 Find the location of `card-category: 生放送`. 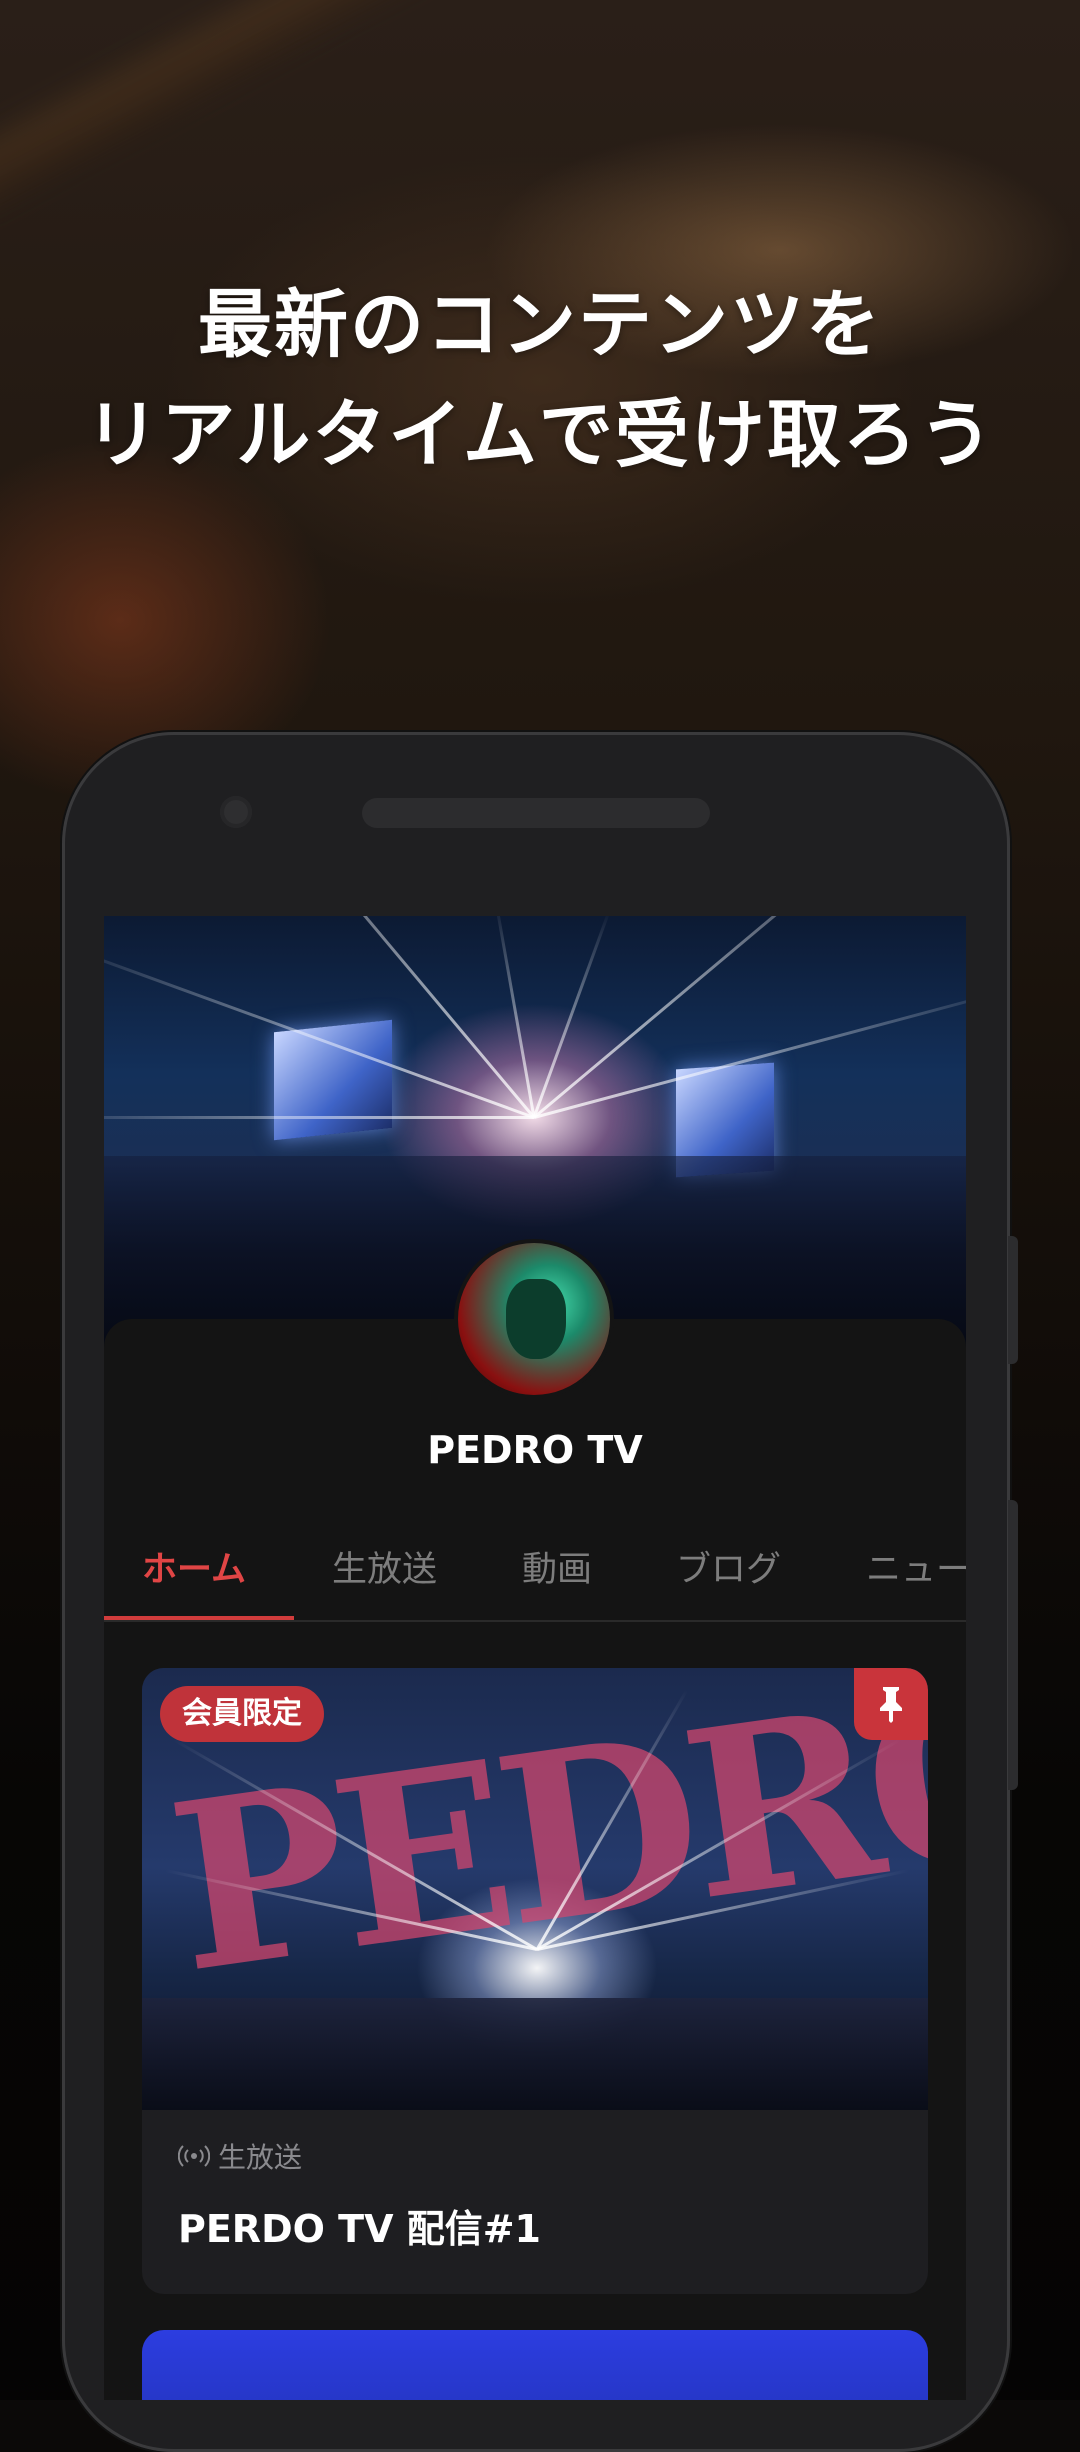

card-category: 生放送 is located at coordinates (240, 2156).